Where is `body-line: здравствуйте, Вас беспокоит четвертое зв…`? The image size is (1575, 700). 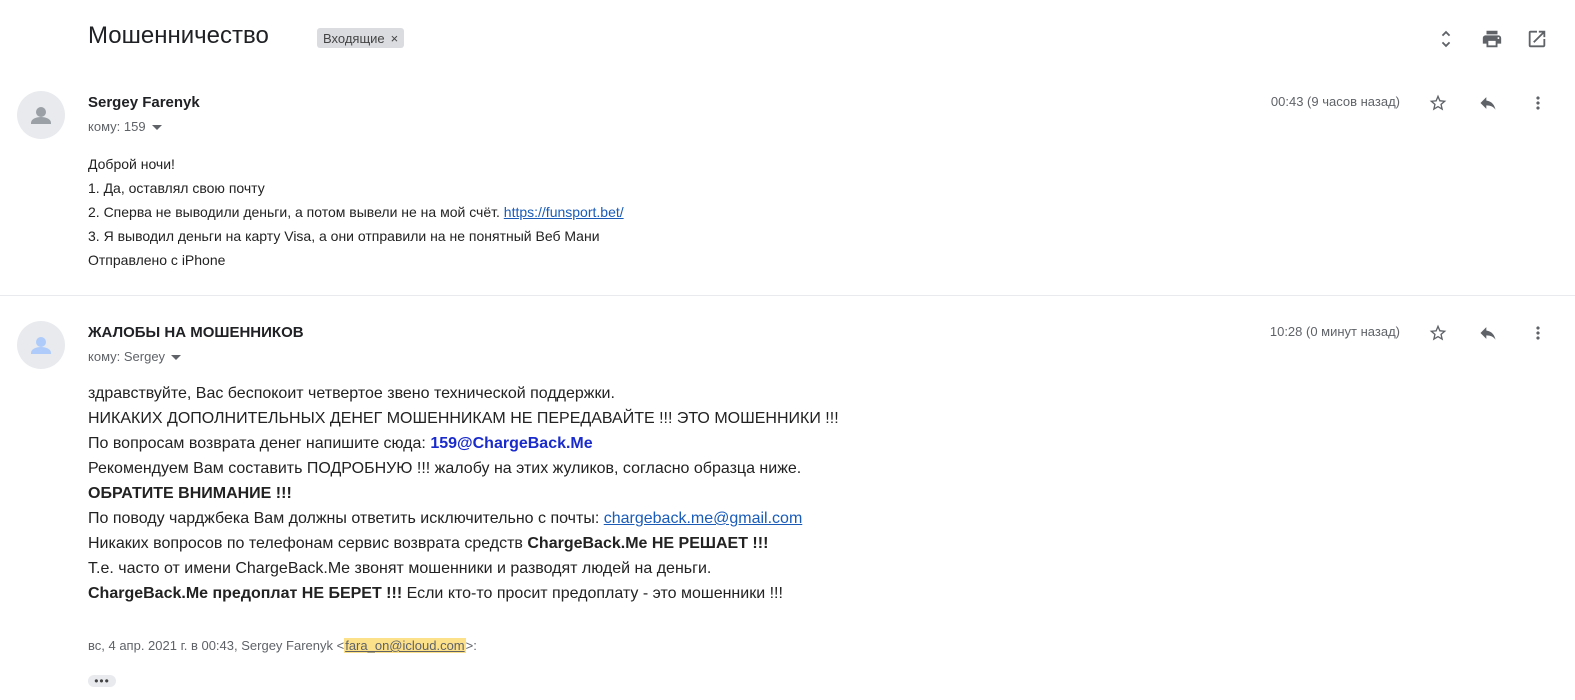
body-line: здравствуйте, Вас беспокоит четвертое зв… is located at coordinates (351, 393).